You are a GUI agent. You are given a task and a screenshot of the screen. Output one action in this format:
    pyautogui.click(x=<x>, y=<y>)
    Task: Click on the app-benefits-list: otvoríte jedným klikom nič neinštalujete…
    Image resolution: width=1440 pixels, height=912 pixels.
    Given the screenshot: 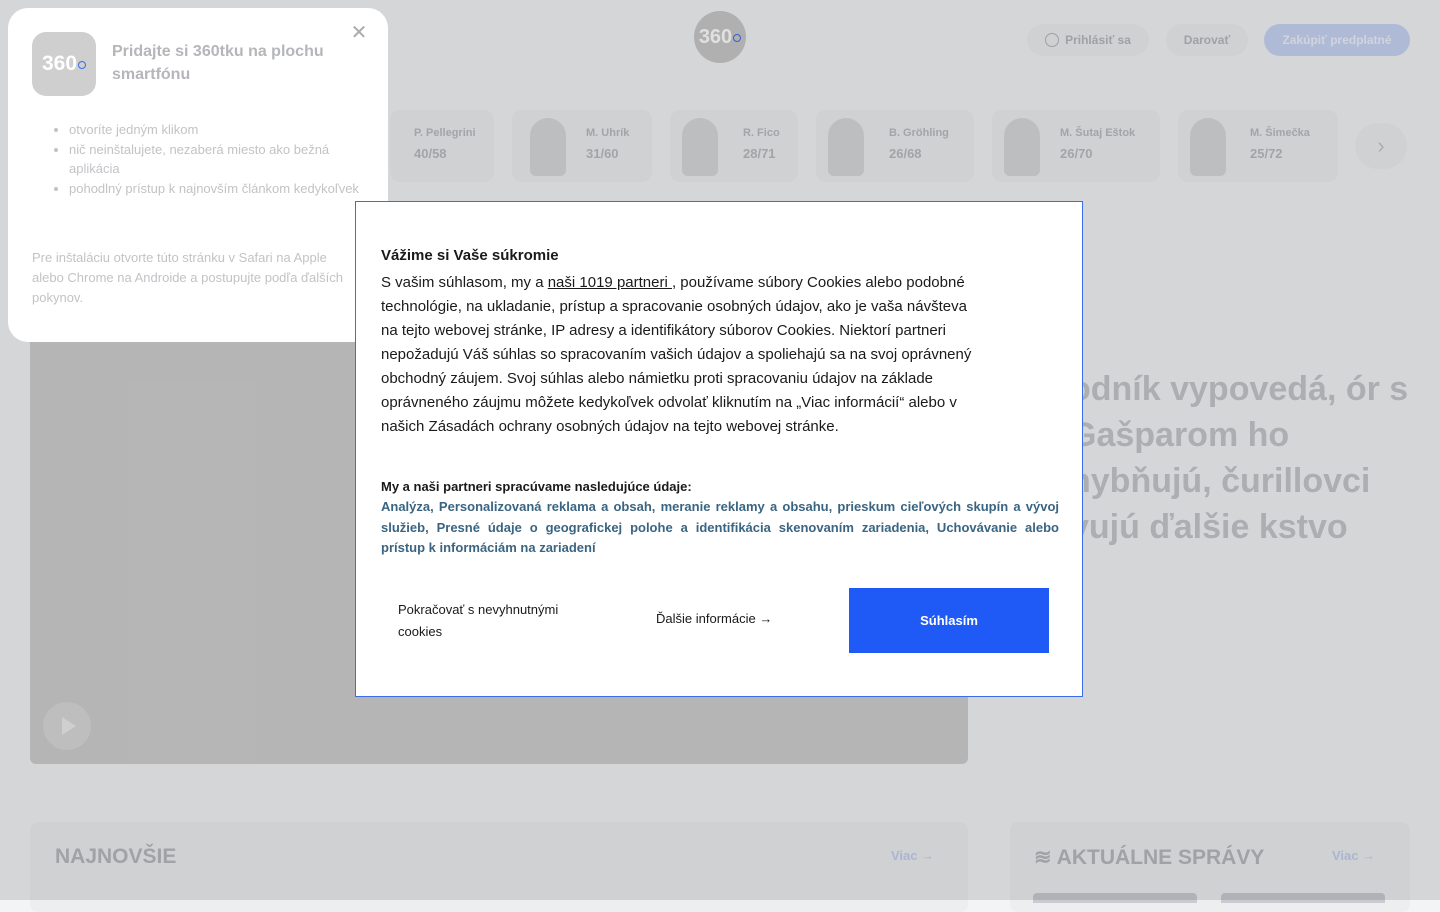 What is the action you would take?
    pyautogui.click(x=205, y=159)
    